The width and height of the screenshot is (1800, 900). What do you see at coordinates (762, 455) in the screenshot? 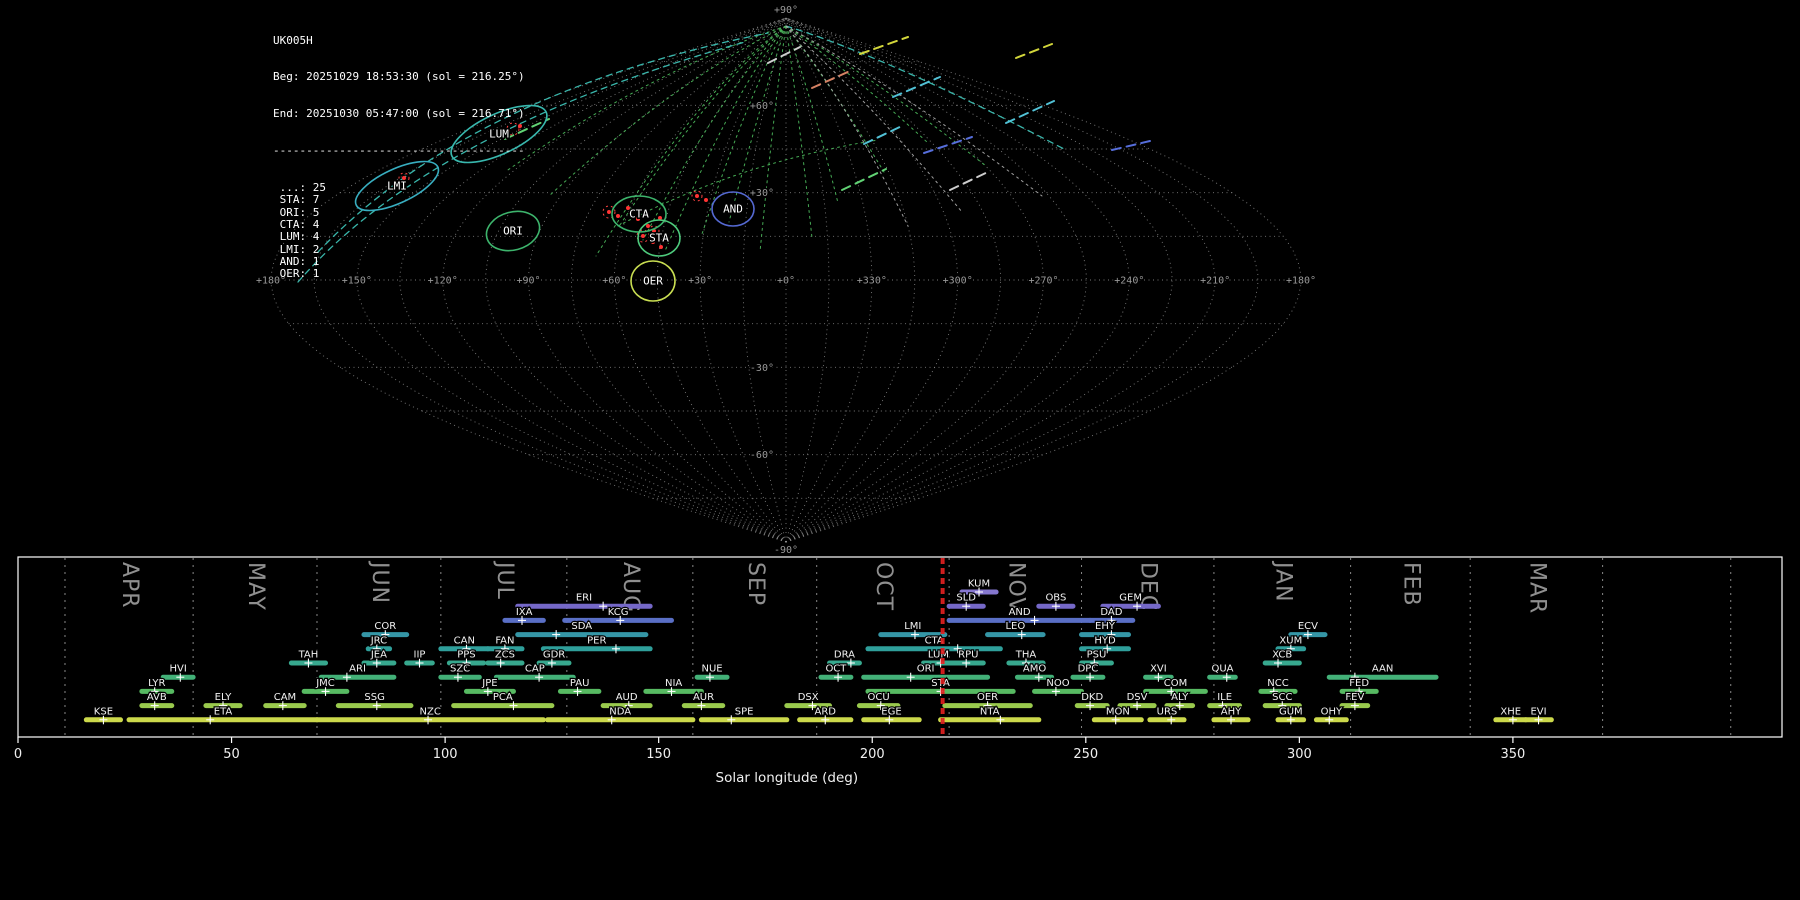
I see `latitude-tick-label: -60°` at bounding box center [762, 455].